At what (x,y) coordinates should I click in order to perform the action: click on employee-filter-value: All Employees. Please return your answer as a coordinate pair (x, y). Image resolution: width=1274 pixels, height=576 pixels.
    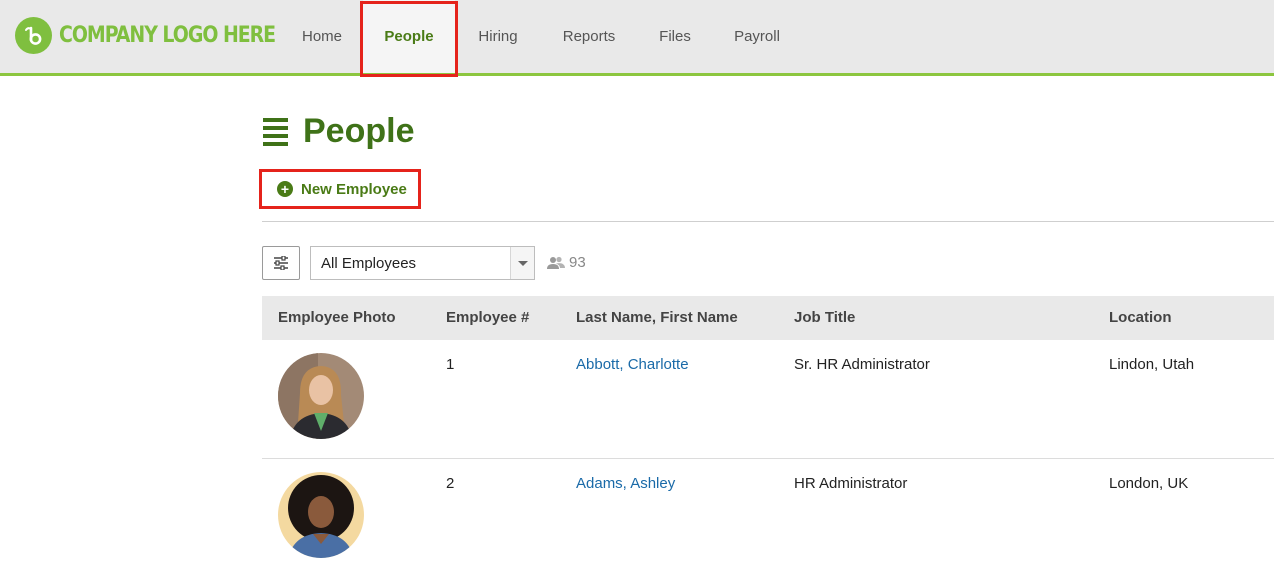
    Looking at the image, I should click on (369, 263).